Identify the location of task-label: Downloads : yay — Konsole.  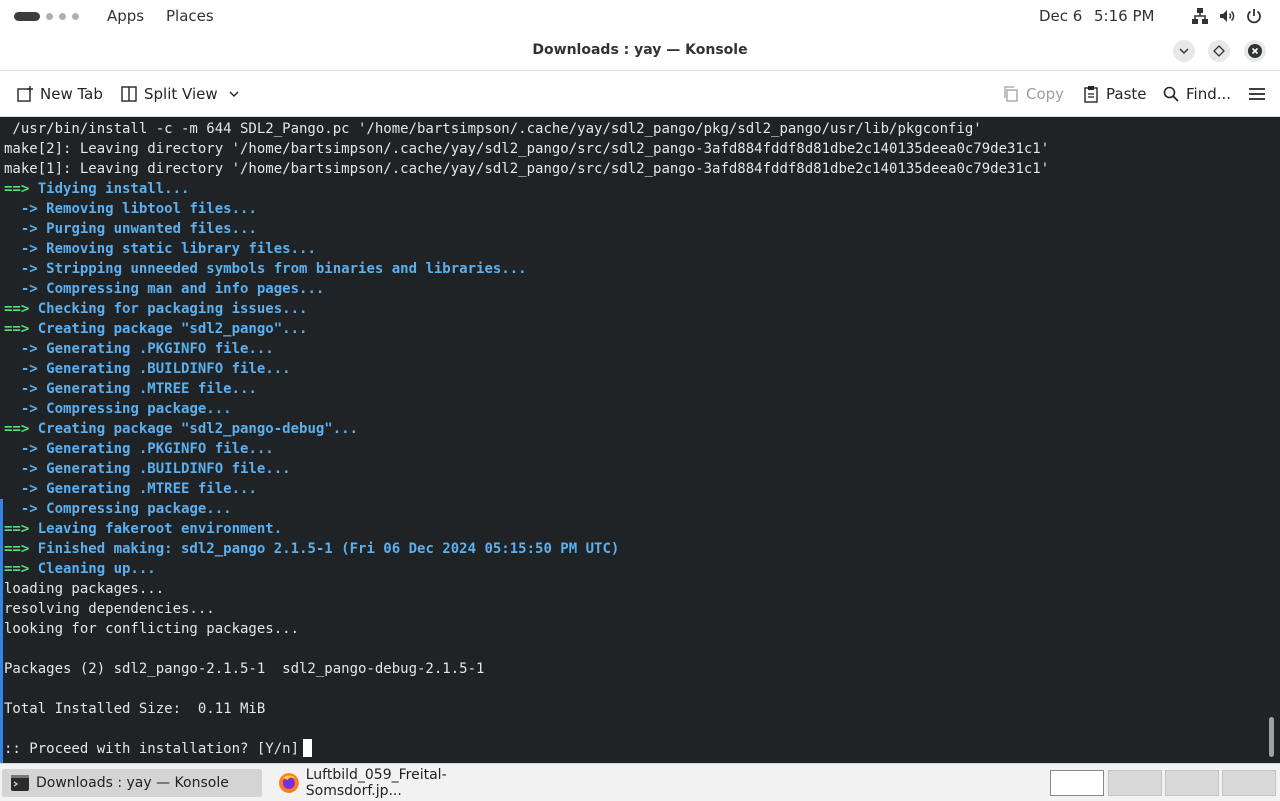
(132, 783).